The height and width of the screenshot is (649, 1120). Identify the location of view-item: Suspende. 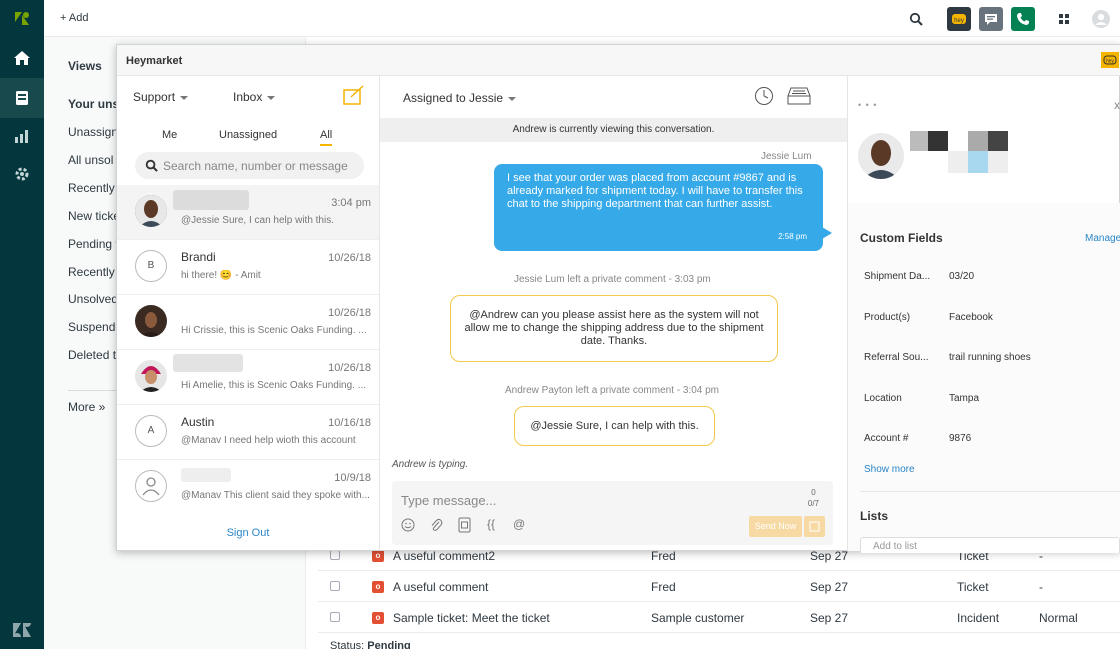
(95, 327).